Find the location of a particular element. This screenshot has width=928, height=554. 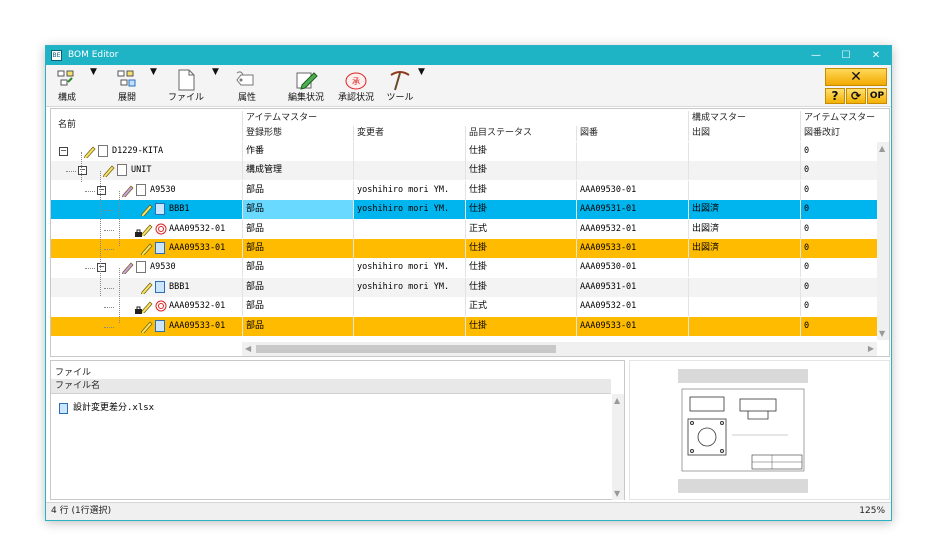

drawing-revision-header: 図番改訂 is located at coordinates (844, 133).